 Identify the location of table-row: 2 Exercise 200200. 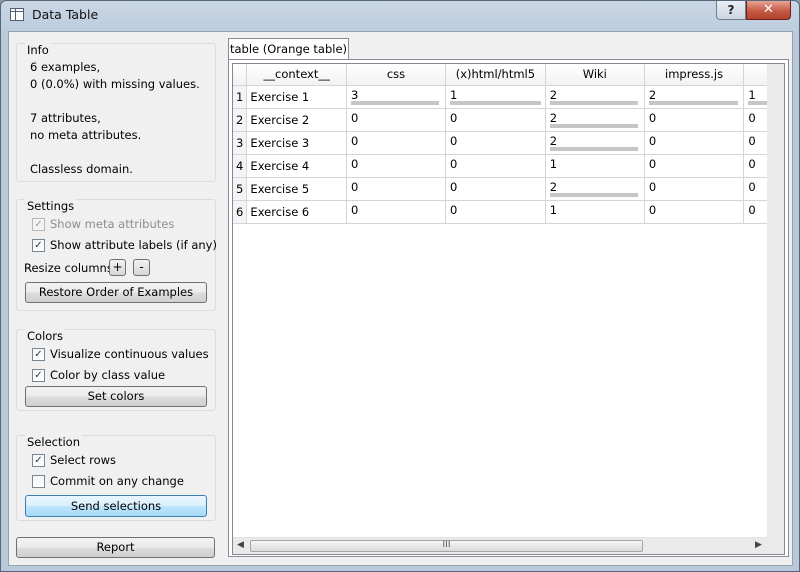
(508, 120).